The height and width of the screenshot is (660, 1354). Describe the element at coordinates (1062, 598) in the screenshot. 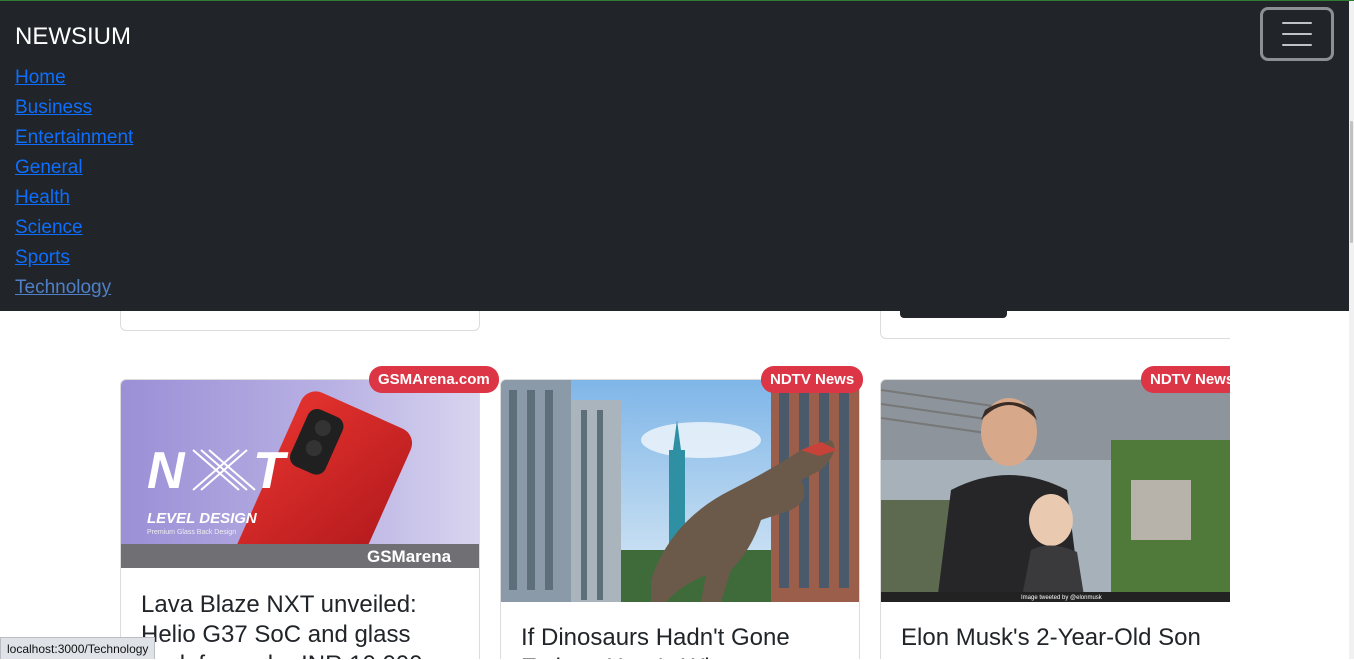

I see `image-caption: Image tweeted by @elonmusk` at that location.